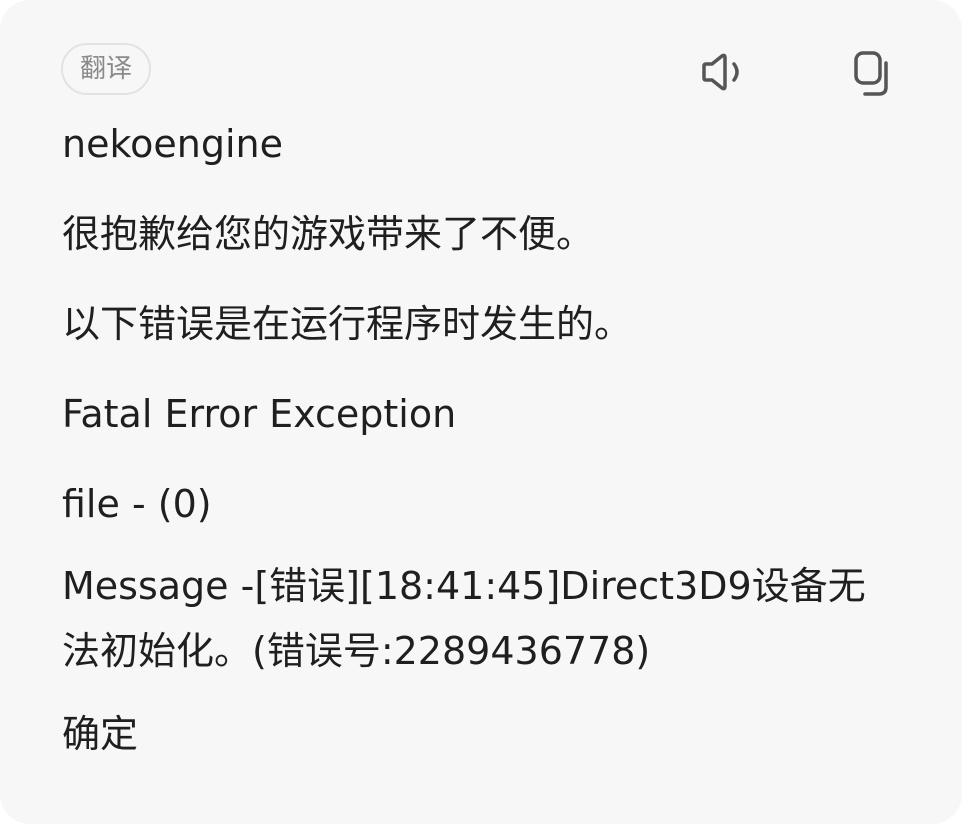 This screenshot has height=824, width=973. Describe the element at coordinates (106, 69) in the screenshot. I see `translate-chip: 翻译` at that location.